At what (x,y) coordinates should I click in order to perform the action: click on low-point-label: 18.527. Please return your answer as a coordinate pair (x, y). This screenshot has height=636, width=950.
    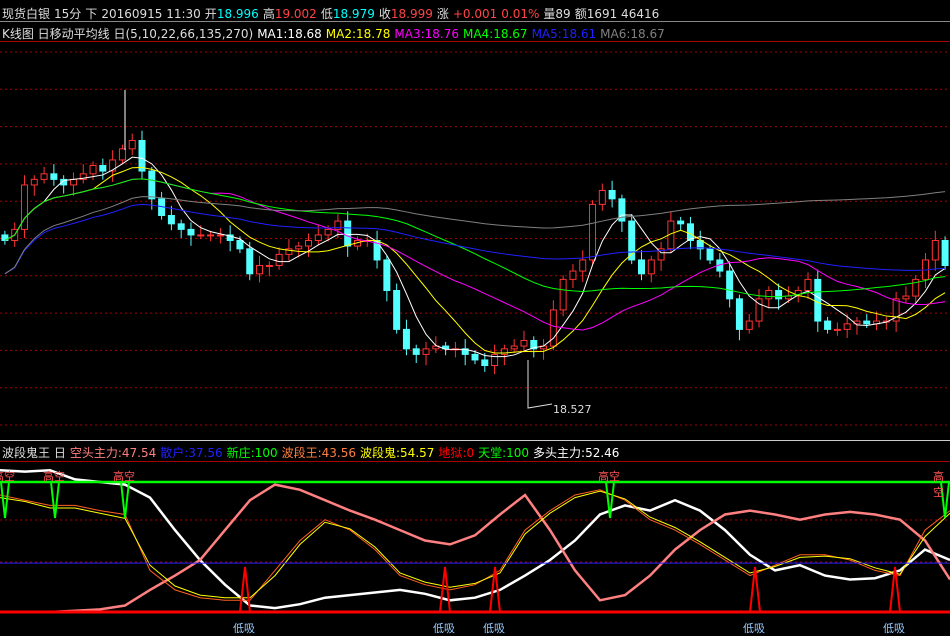
    Looking at the image, I should click on (572, 409).